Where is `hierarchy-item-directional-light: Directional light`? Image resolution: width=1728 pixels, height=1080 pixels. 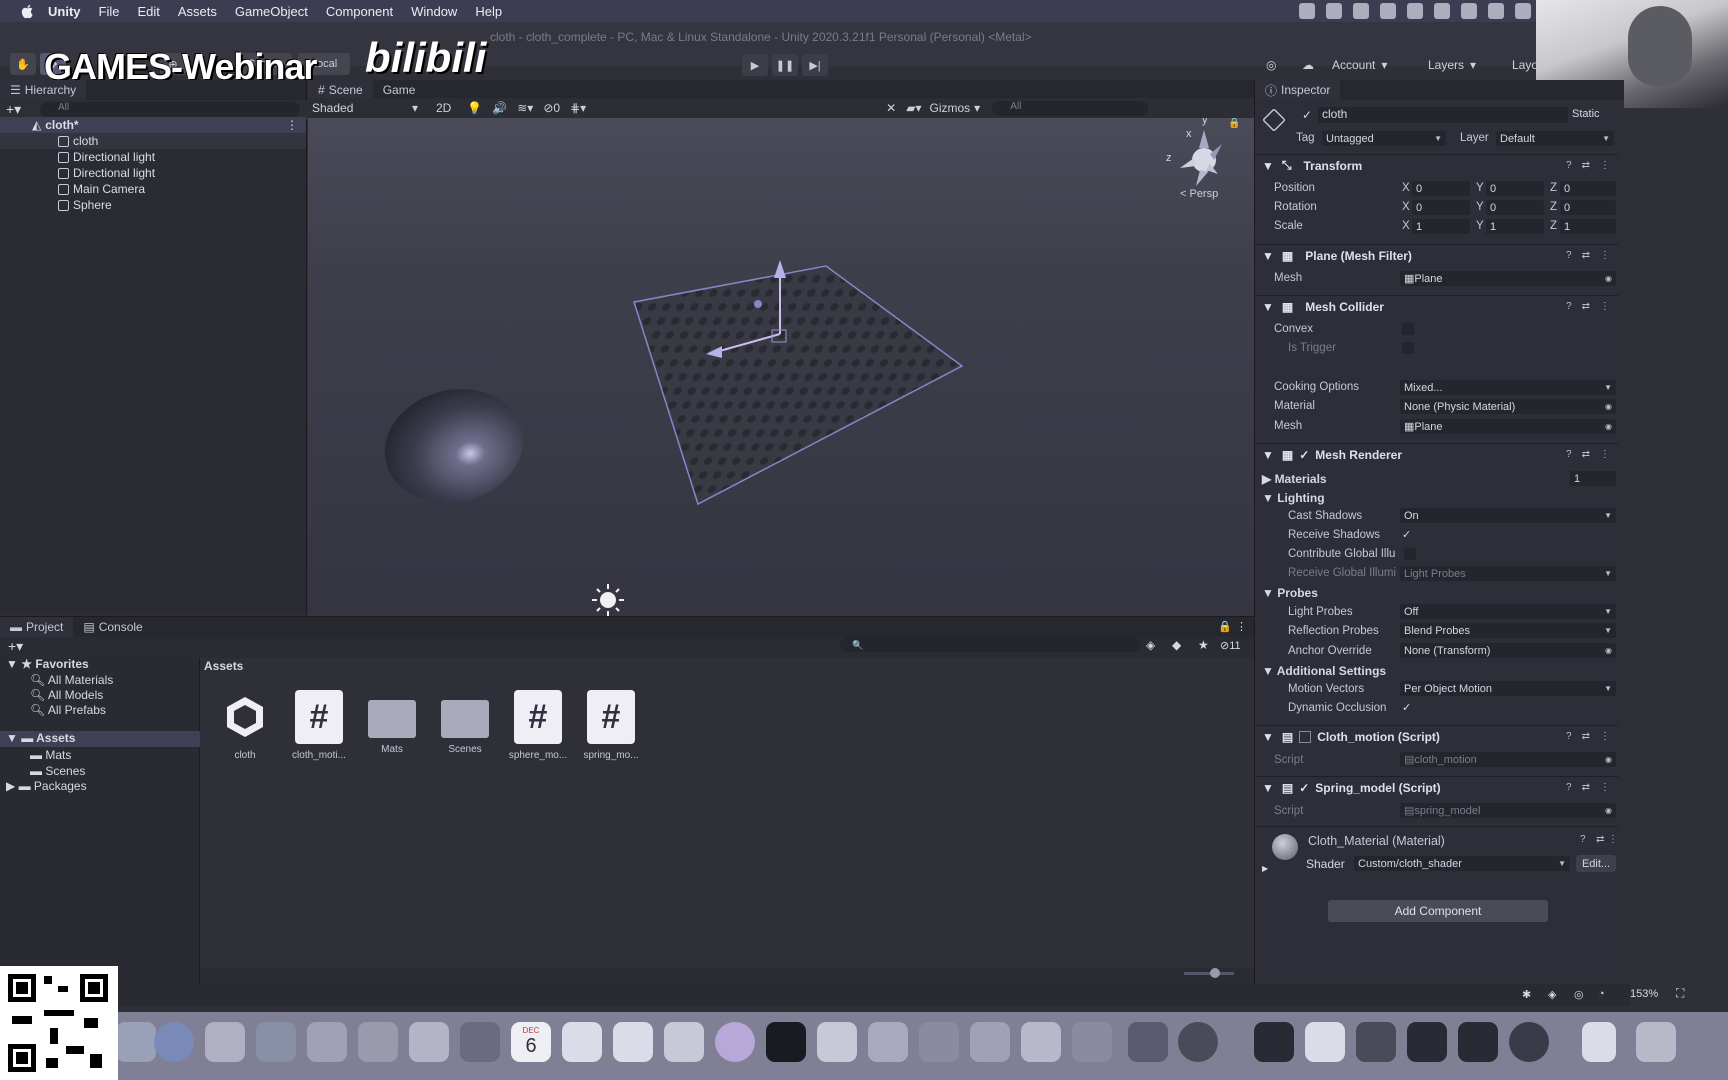 hierarchy-item-directional-light: Directional light is located at coordinates (153, 173).